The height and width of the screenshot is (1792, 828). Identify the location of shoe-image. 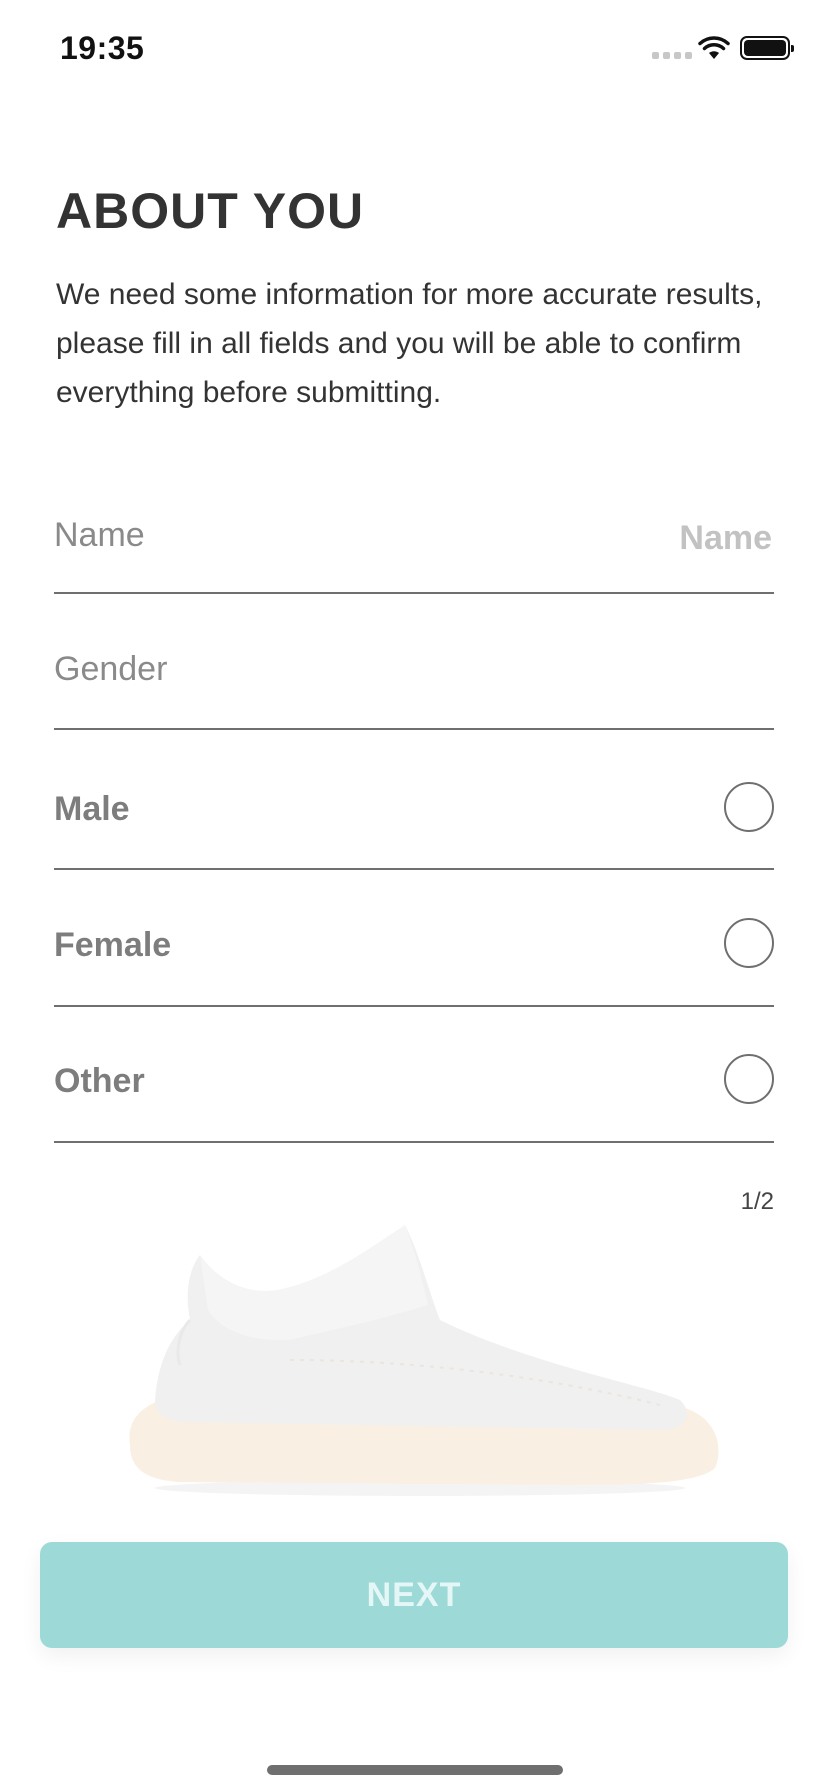
(424, 1360).